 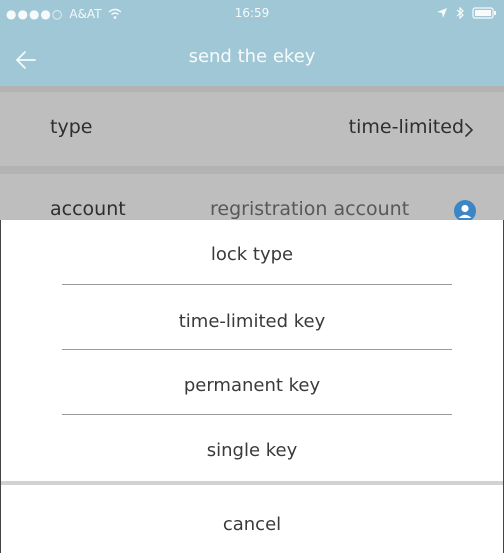 I want to click on frame-border-left, so click(x=0, y=386).